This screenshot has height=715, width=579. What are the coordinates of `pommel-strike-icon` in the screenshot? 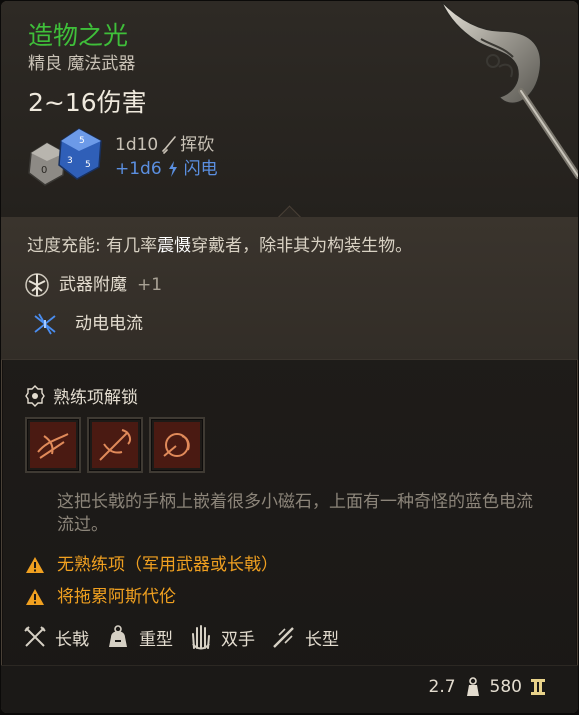 It's located at (177, 445).